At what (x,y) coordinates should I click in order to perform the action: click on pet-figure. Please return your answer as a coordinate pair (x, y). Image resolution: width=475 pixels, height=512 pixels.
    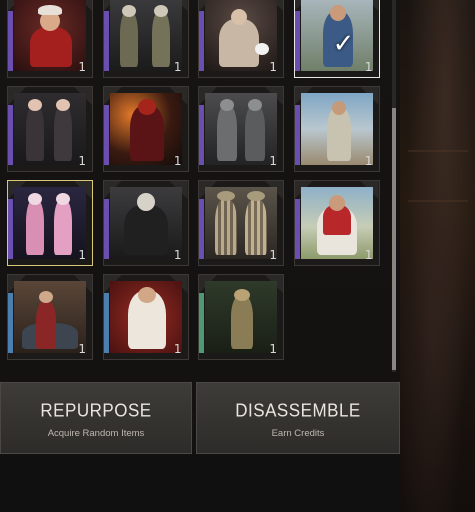
    Looking at the image, I should click on (262, 49).